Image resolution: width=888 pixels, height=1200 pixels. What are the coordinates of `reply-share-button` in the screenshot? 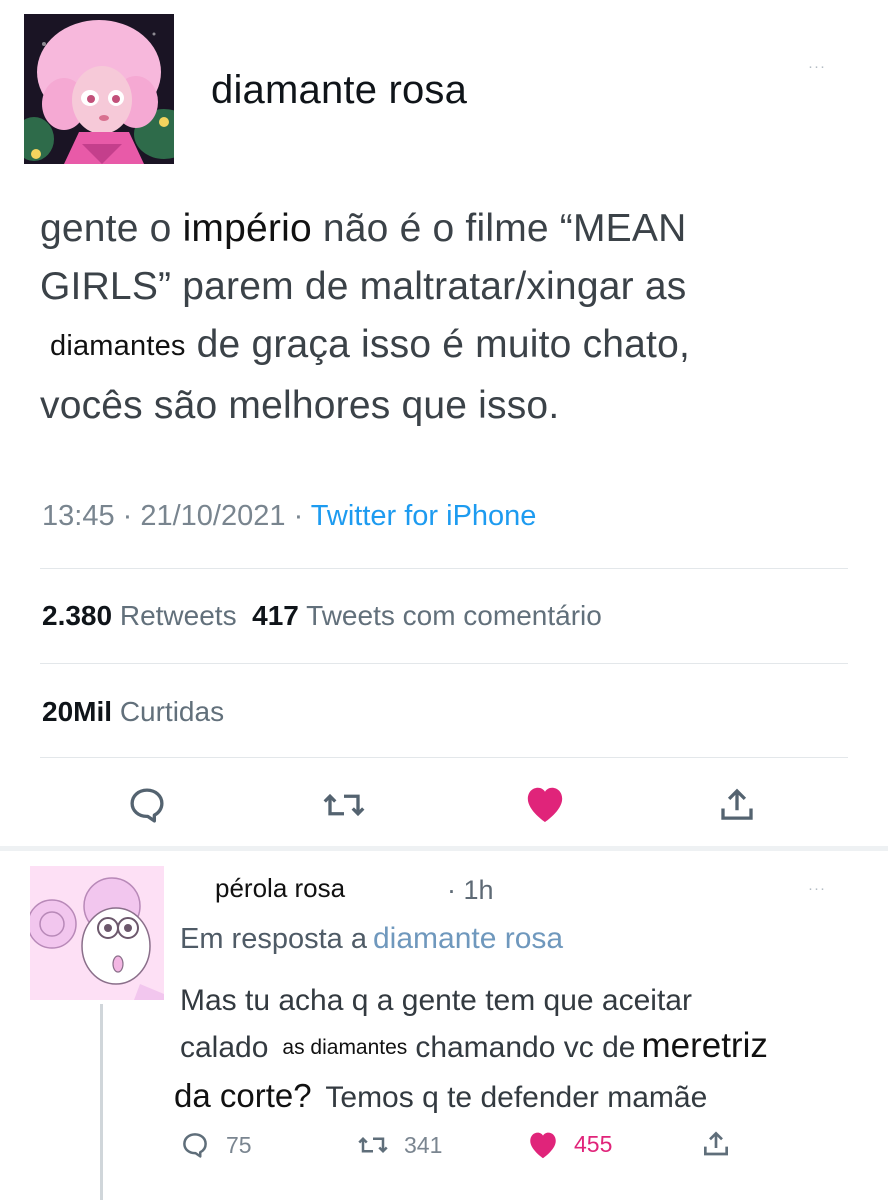 It's located at (716, 1144).